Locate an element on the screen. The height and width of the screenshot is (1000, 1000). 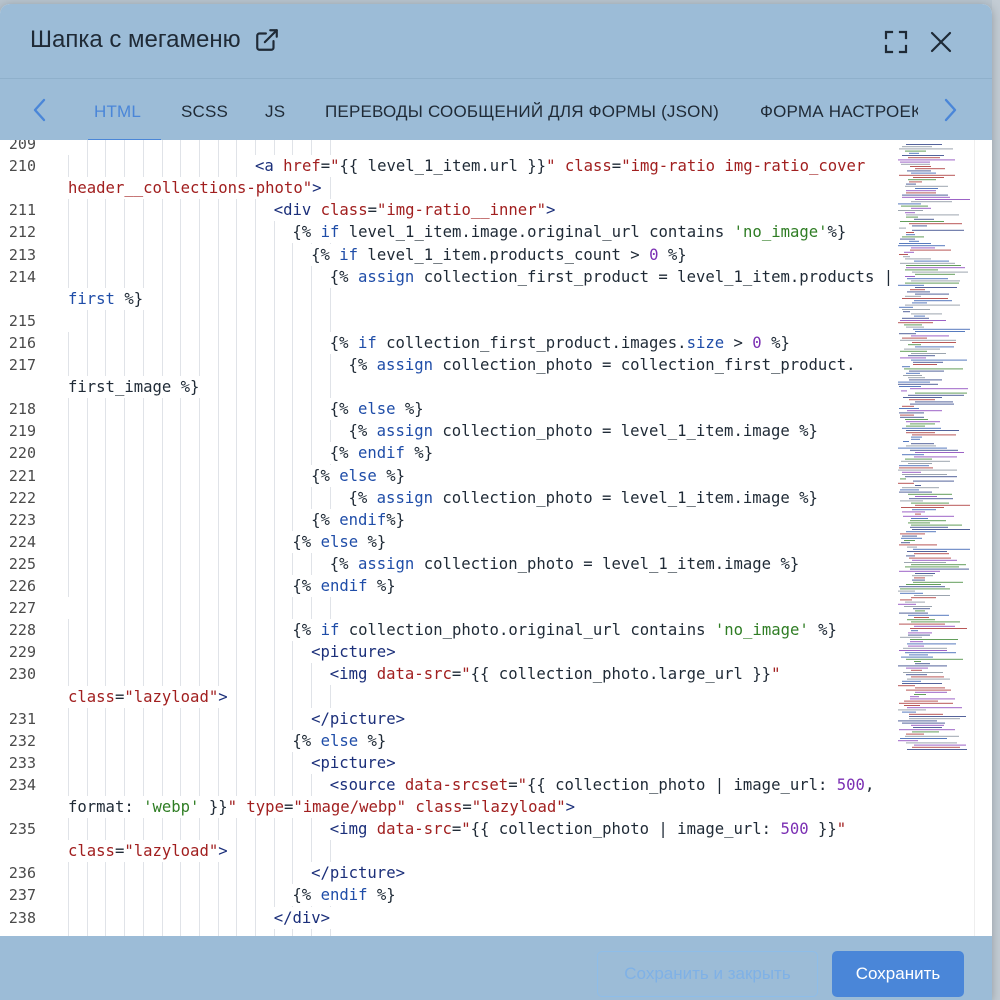
tab-js: JS is located at coordinates (275, 110).